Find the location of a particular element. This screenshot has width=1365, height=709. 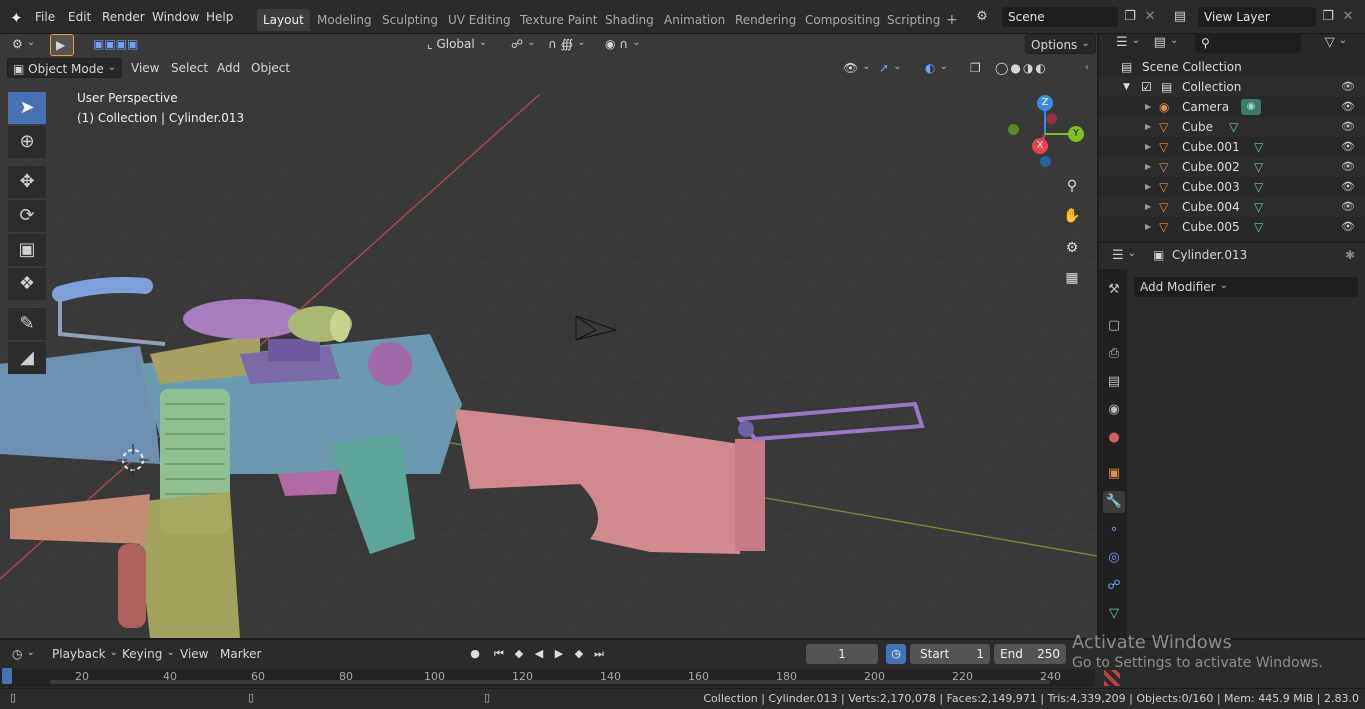

shading-modes-icon: ◯●◑◐ is located at coordinates (1021, 68).